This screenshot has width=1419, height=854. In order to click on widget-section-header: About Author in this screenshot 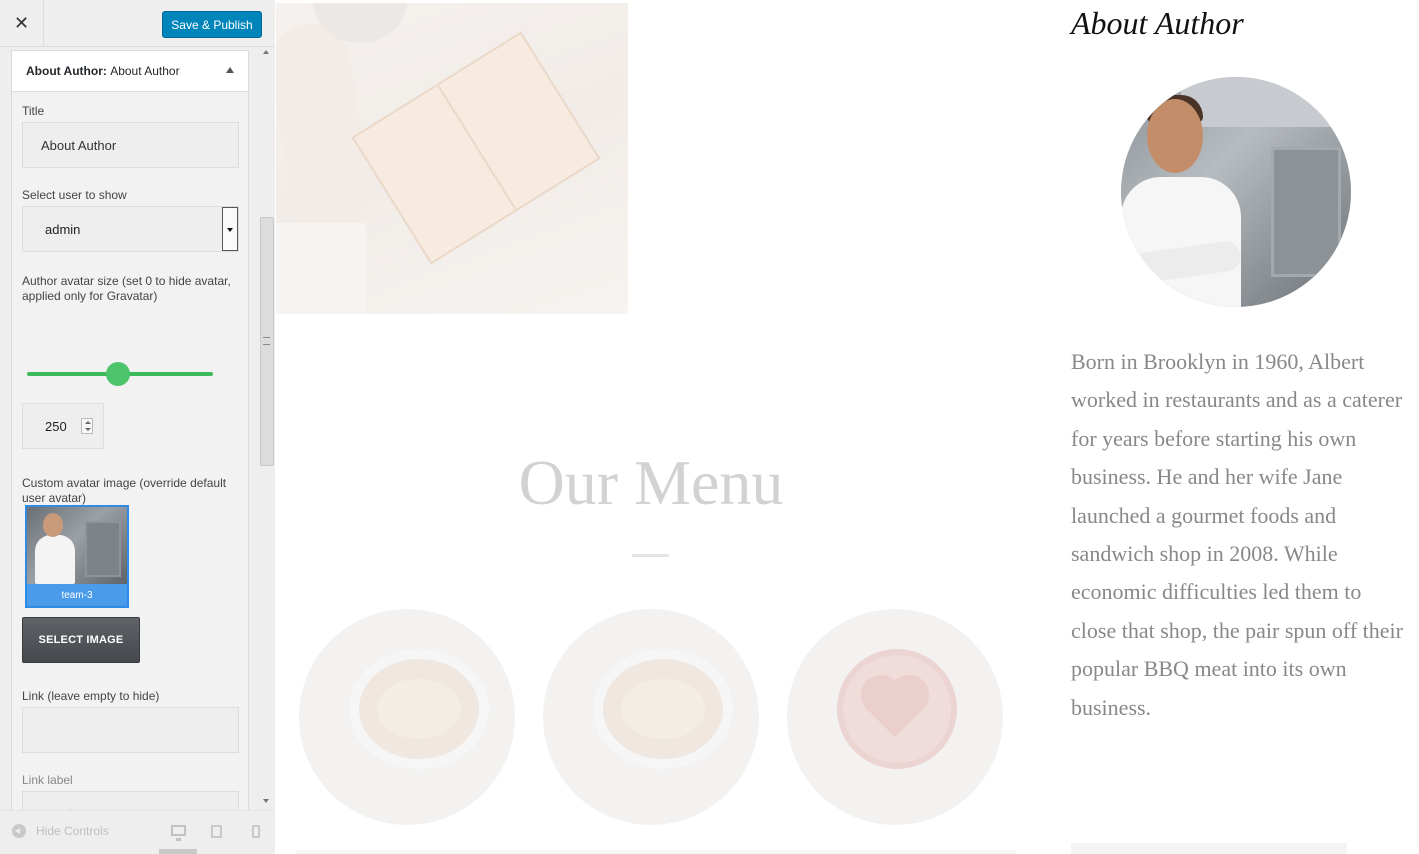, I will do `click(130, 71)`.